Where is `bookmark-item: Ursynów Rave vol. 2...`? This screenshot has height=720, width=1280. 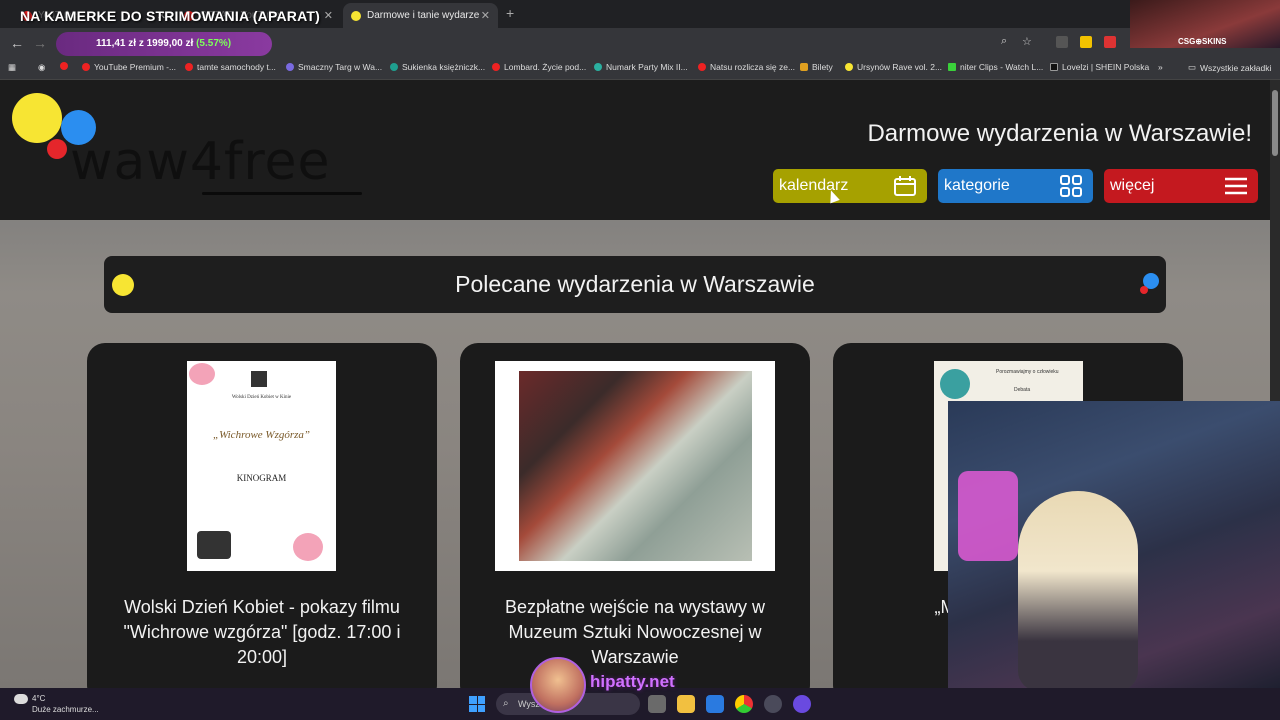 bookmark-item: Ursynów Rave vol. 2... is located at coordinates (893, 67).